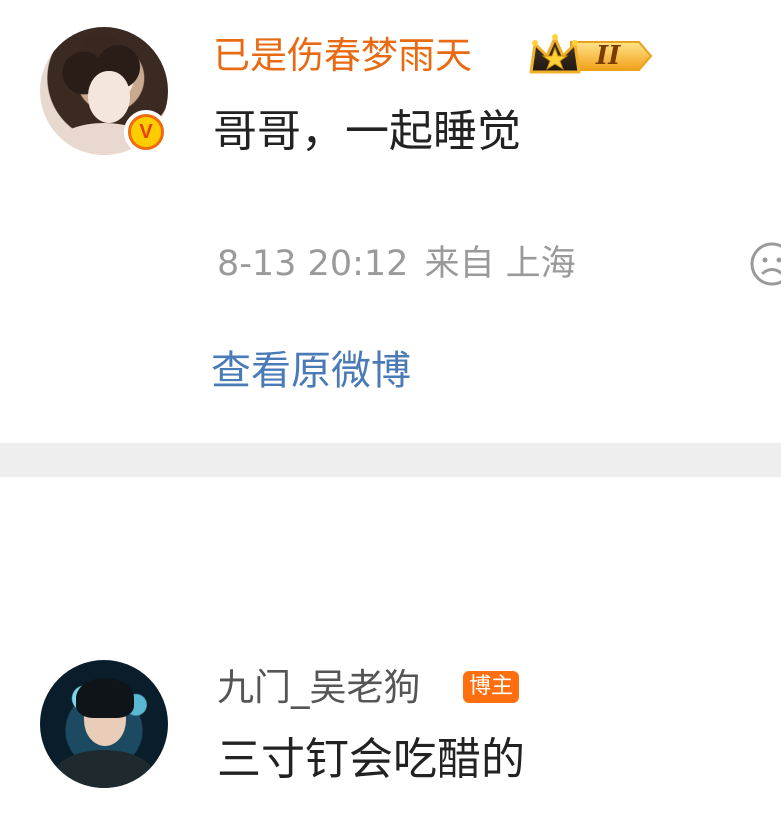 This screenshot has height=831, width=781. I want to click on verified-mark: V, so click(146, 132).